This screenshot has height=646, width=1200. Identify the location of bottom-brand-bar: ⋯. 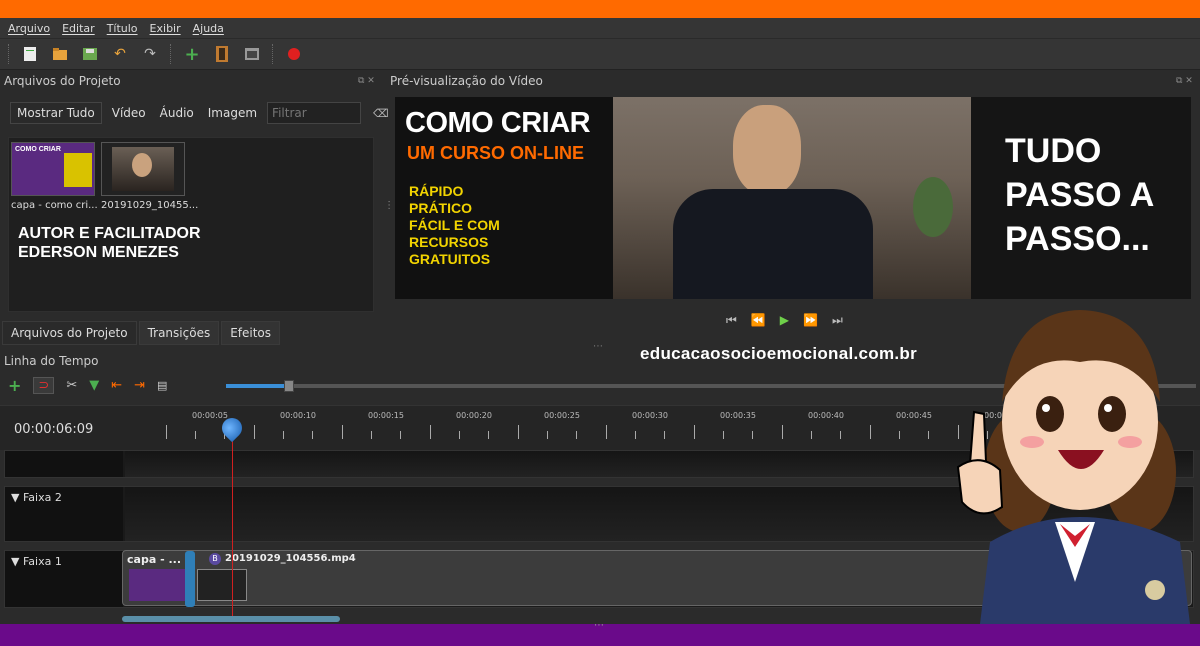
(600, 633).